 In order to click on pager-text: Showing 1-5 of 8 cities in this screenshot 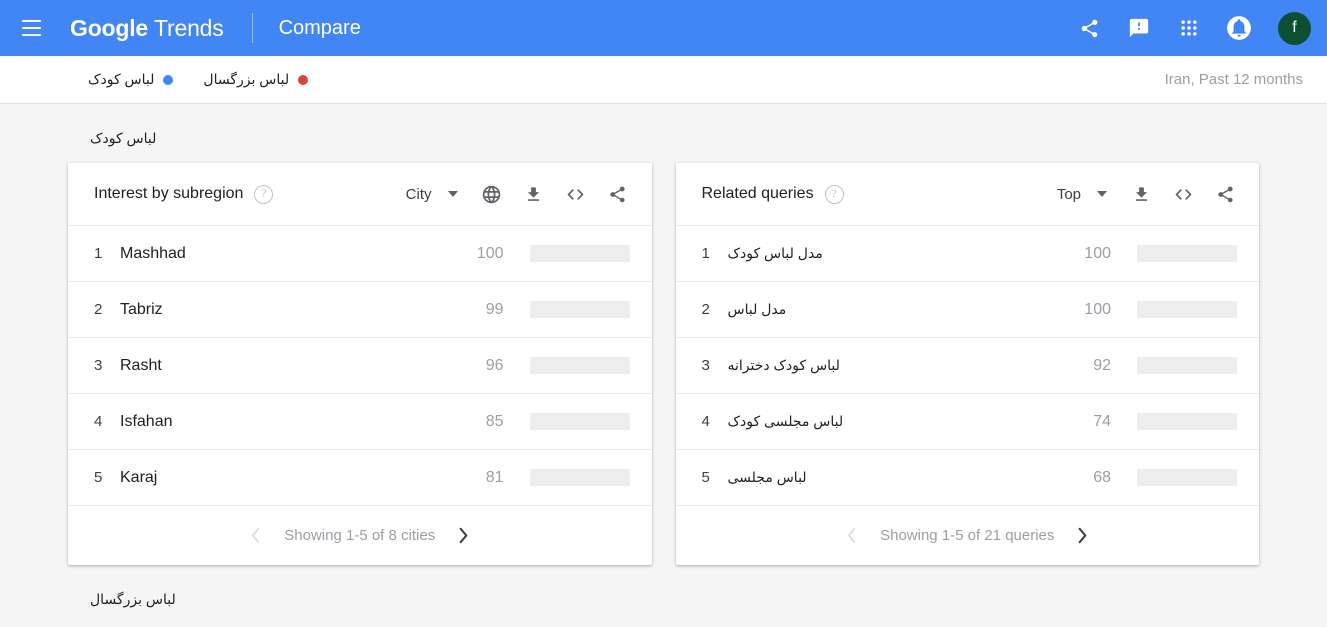, I will do `click(360, 535)`.